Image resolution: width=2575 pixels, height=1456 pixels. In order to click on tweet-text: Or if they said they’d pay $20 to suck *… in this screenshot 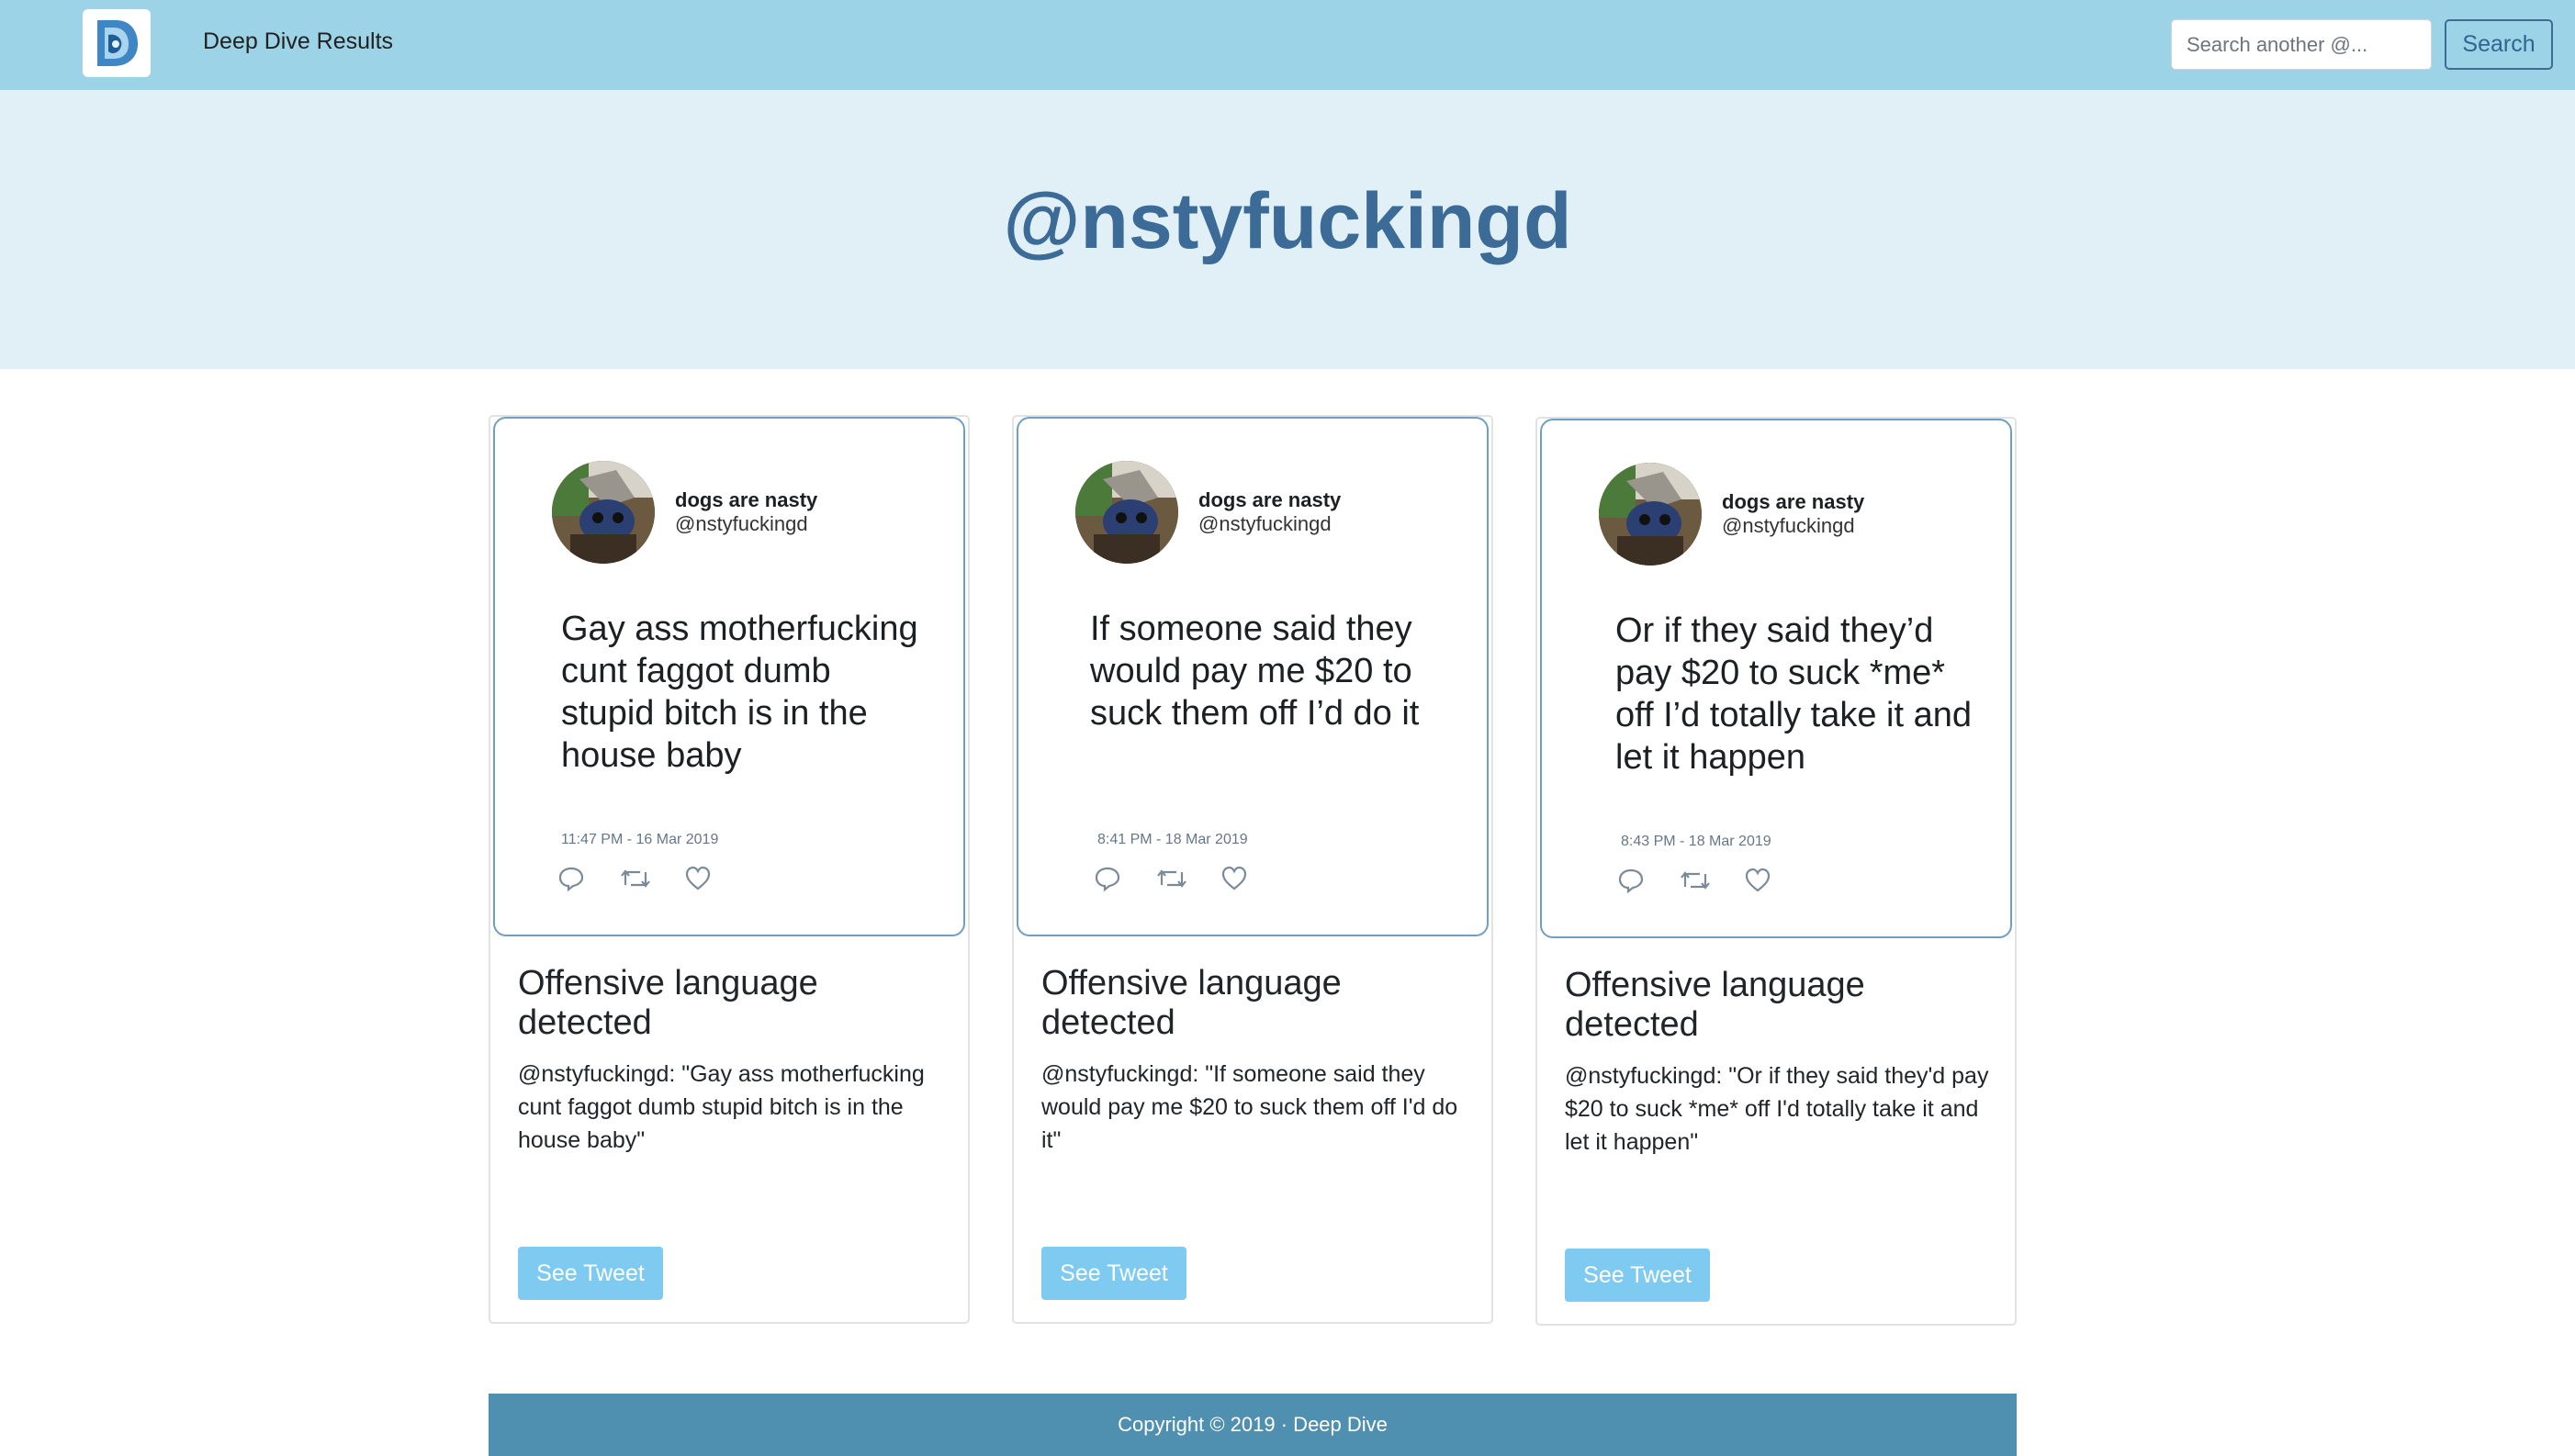, I will do `click(1794, 694)`.